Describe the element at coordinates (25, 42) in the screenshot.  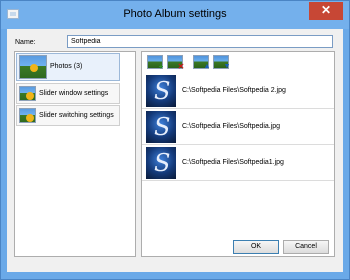
I see `name-label: Name:` at that location.